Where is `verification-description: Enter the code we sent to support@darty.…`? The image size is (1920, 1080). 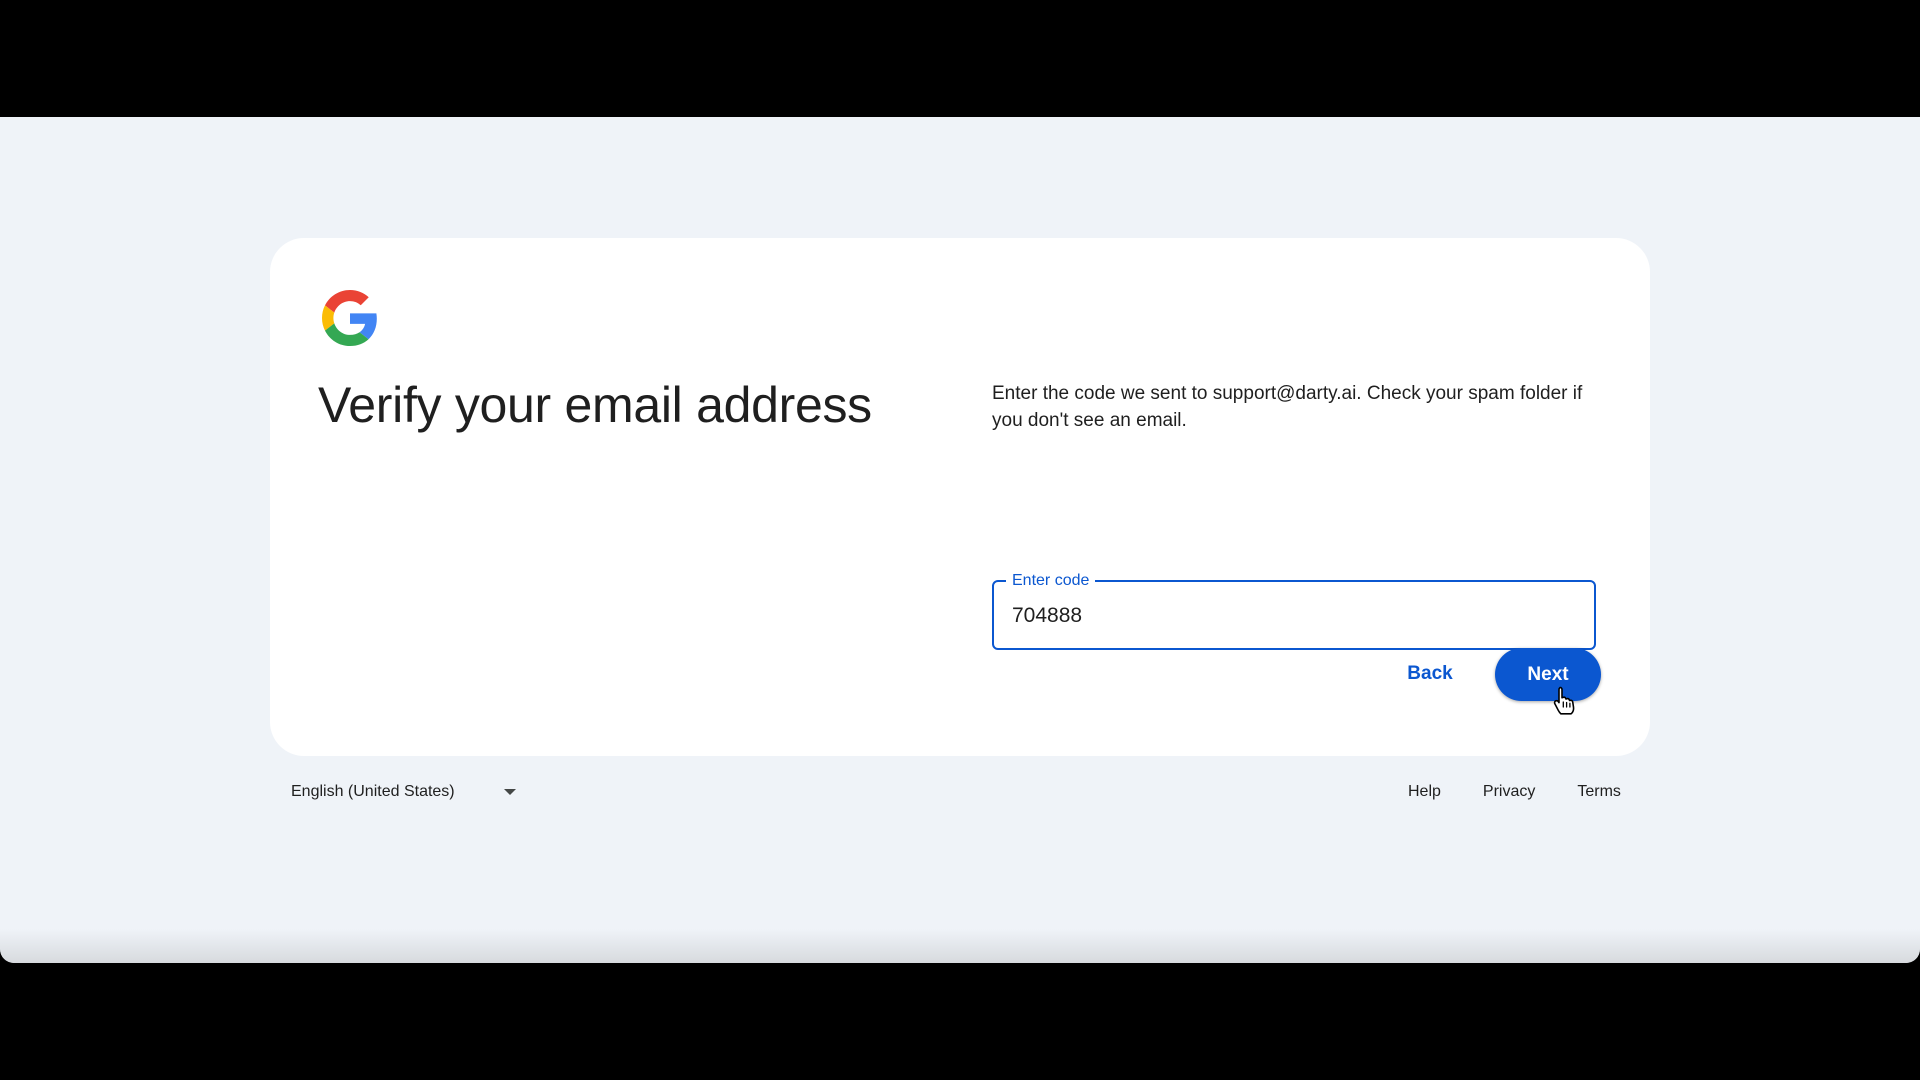
verification-description: Enter the code we sent to support@darty.… is located at coordinates (1287, 407).